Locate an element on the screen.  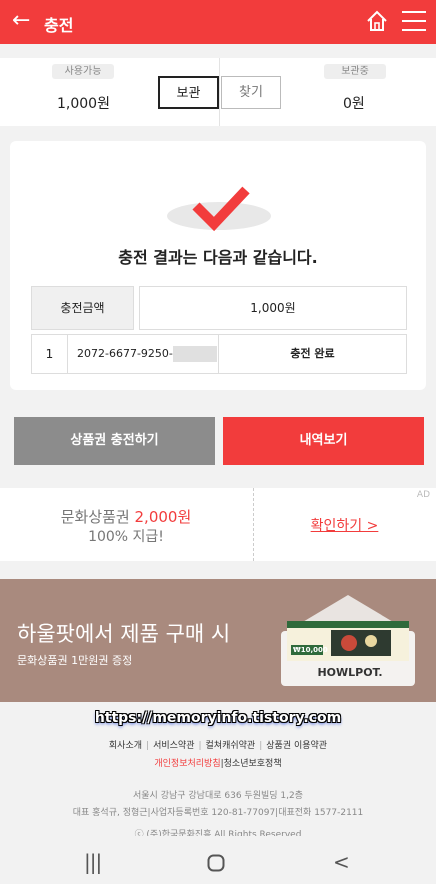
banner-subtitle: 문화상품권 1만원권 증정 is located at coordinates (75, 660).